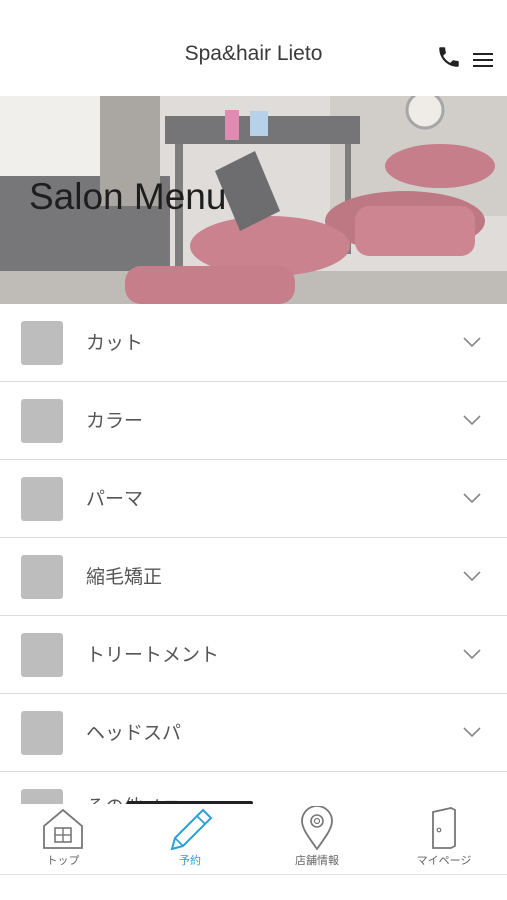 Image resolution: width=507 pixels, height=900 pixels. I want to click on menu-item-cut: カット, so click(253, 343).